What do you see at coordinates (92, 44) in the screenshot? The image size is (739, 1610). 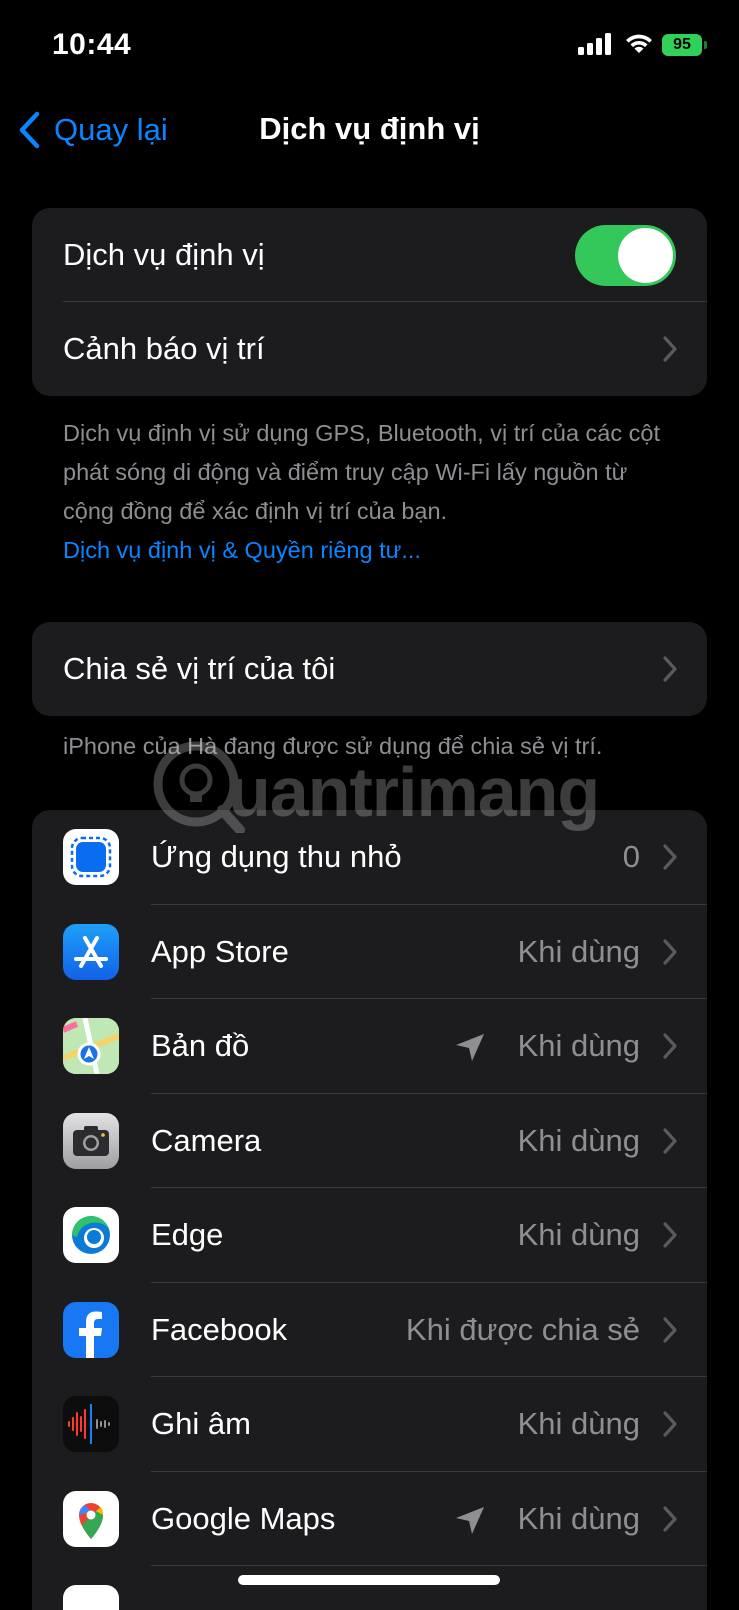 I see `status-time: 10:44` at bounding box center [92, 44].